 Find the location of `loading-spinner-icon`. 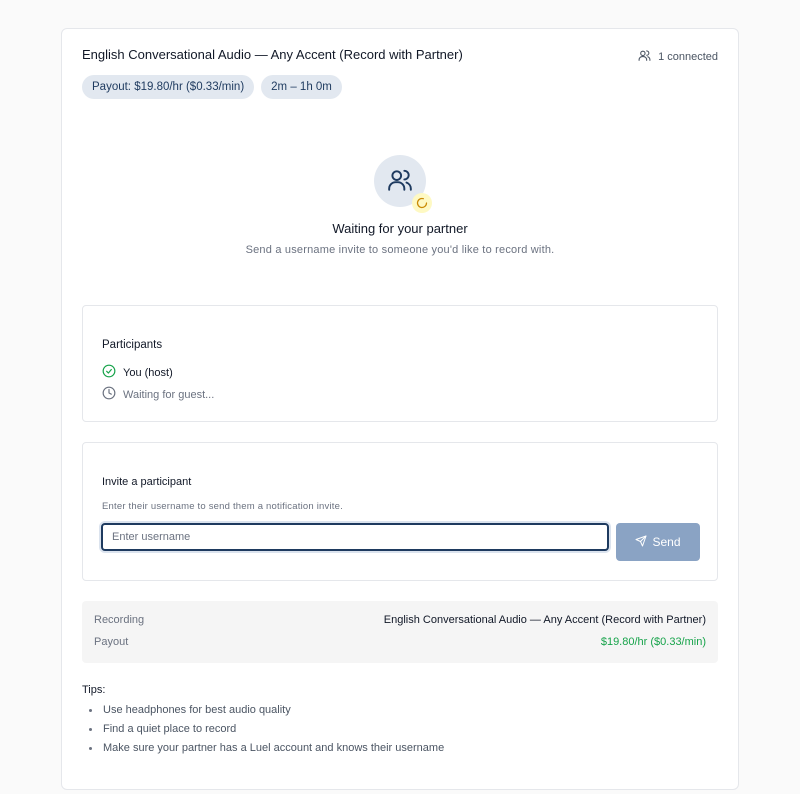

loading-spinner-icon is located at coordinates (422, 203).